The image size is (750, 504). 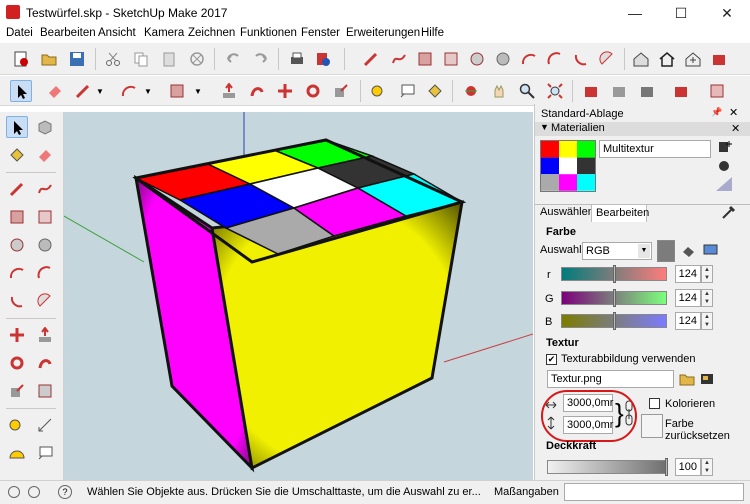 What do you see at coordinates (724, 184) in the screenshot?
I see `display-toggle-icon` at bounding box center [724, 184].